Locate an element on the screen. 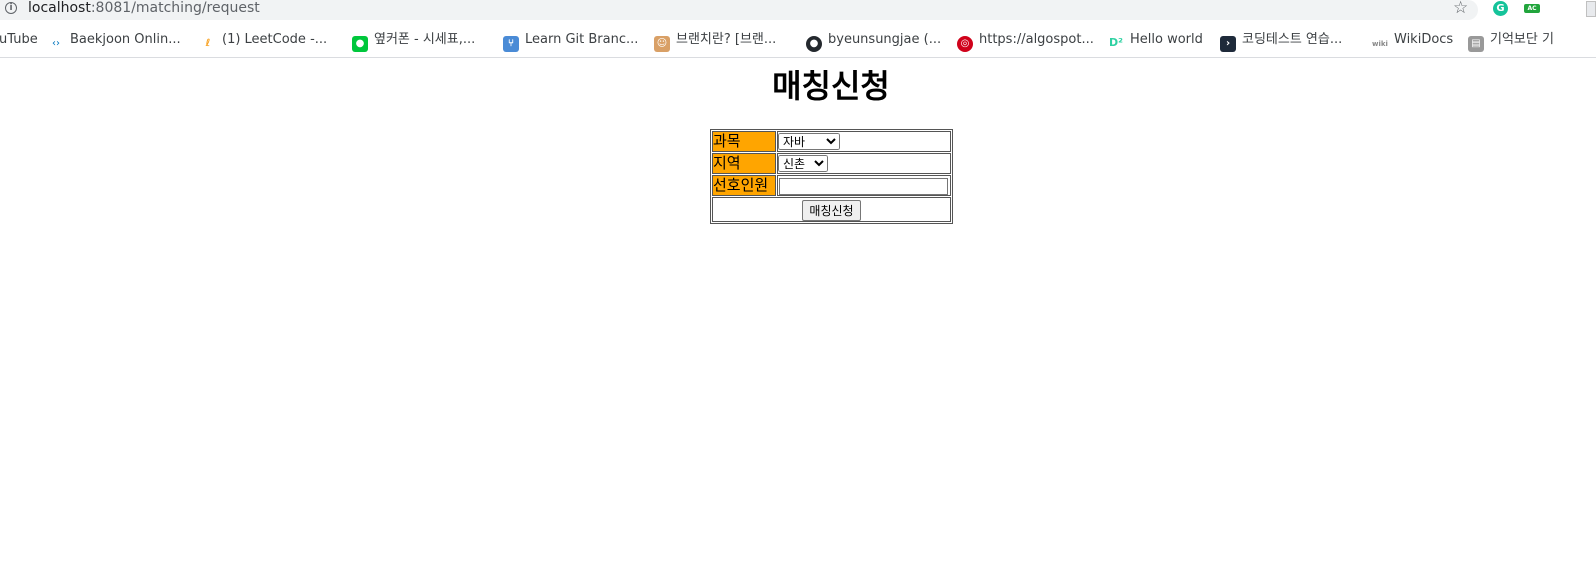  url-path: :8081/matching/request is located at coordinates (175, 8).